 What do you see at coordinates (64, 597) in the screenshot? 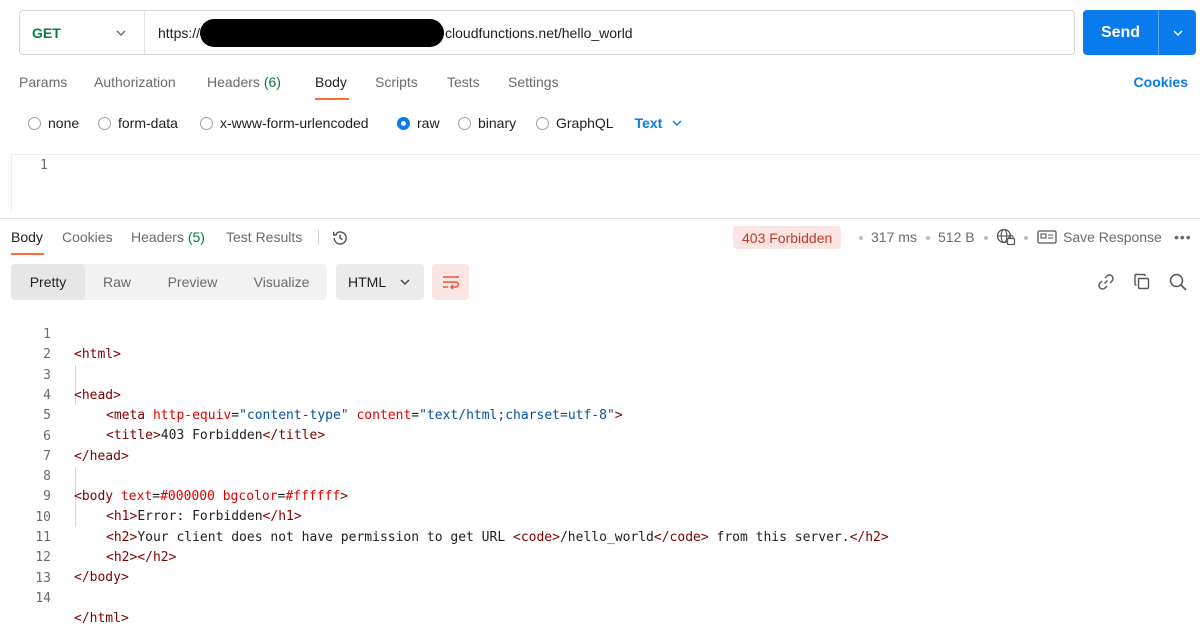
I see `code-line: 14 </html>` at bounding box center [64, 597].